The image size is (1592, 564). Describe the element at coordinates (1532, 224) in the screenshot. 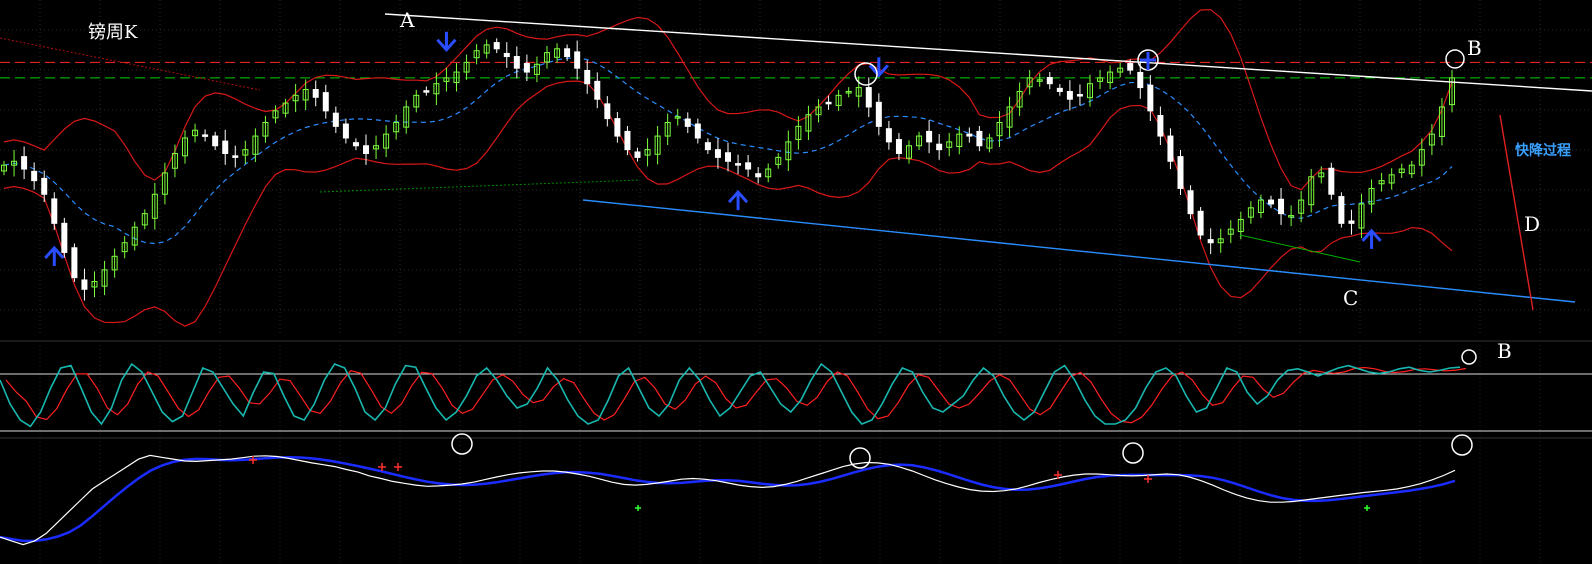

I see `label-d: D` at that location.